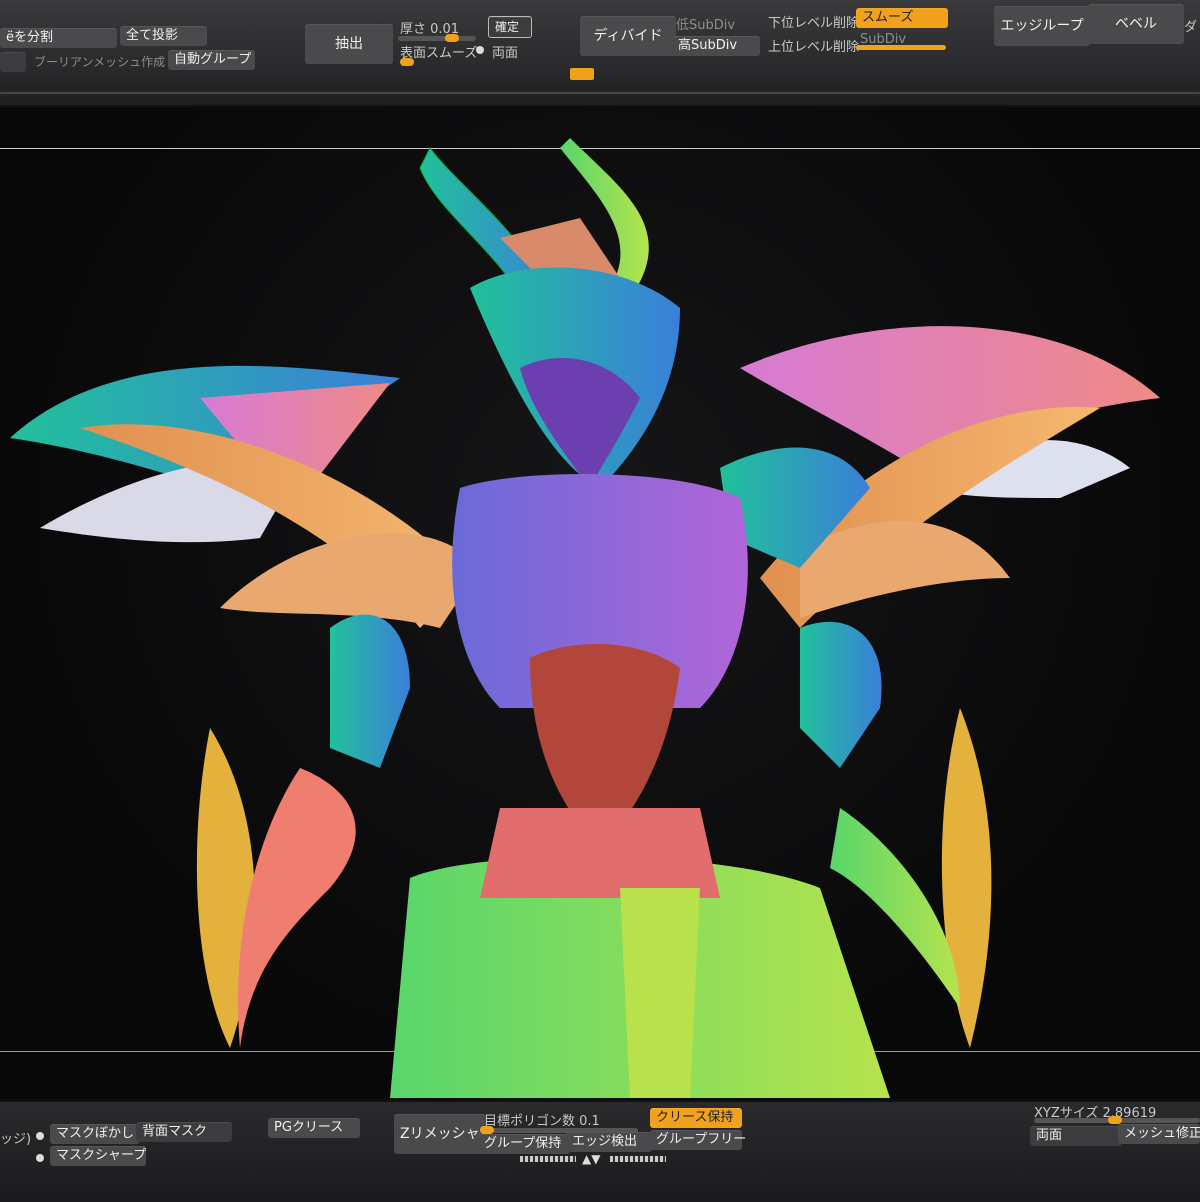 Image resolution: width=1200 pixels, height=1202 pixels. I want to click on xyz-size-knob, so click(1115, 1120).